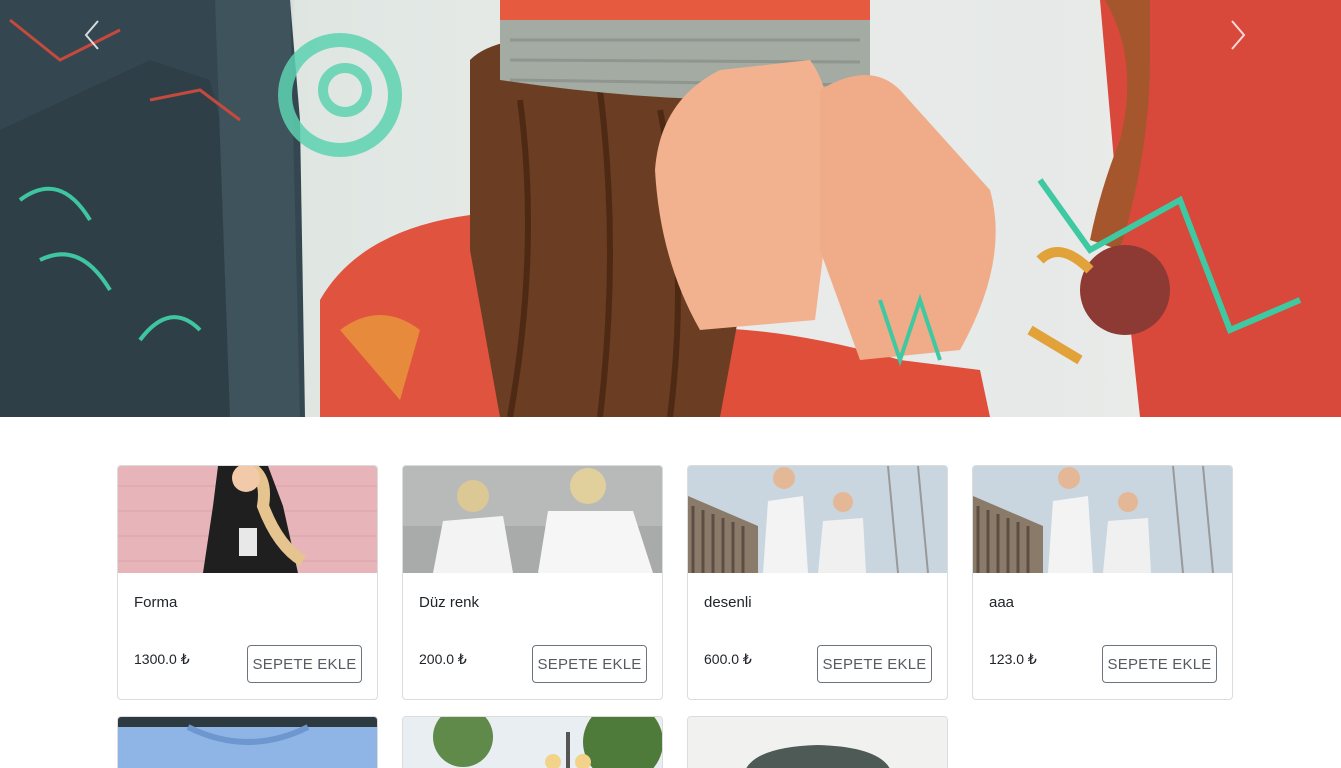 This screenshot has height=768, width=1341. Describe the element at coordinates (532, 582) in the screenshot. I see `product-card: Düz renk 200.0 ₺ SEPETE EKLE` at that location.